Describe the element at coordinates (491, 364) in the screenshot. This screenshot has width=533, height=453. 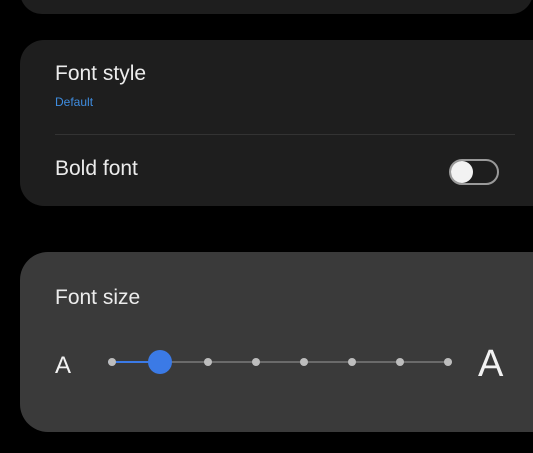
I see `font-size-large-label: A` at that location.